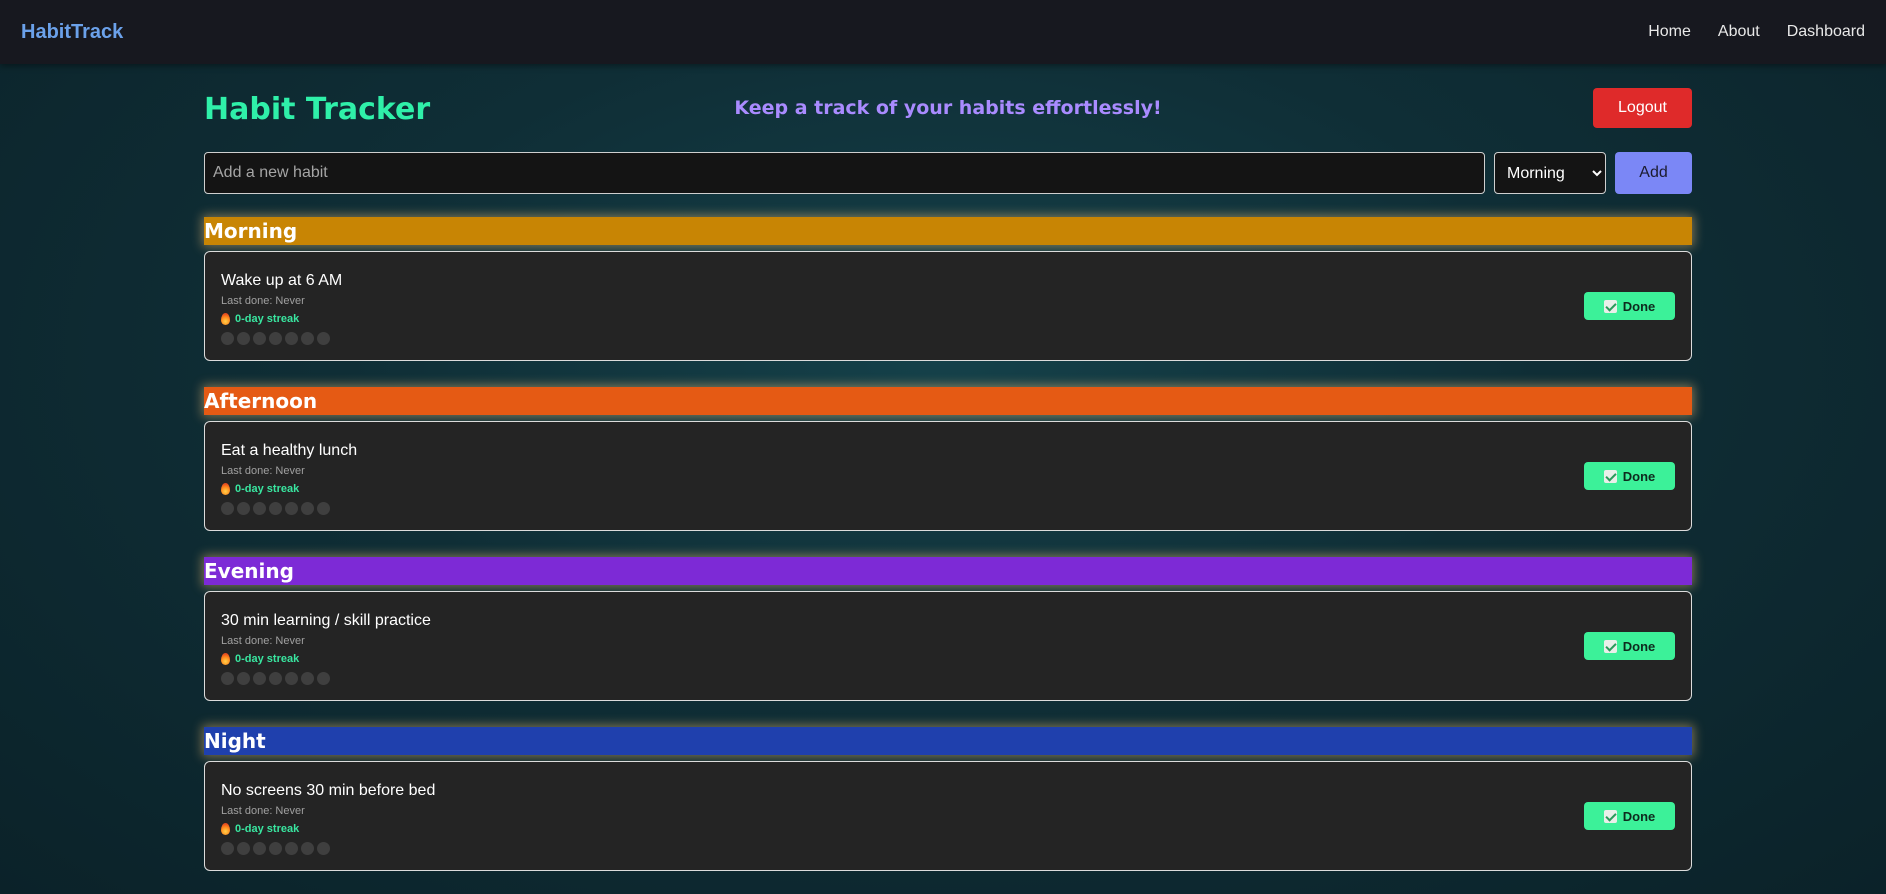 The height and width of the screenshot is (894, 1886). What do you see at coordinates (1642, 108) in the screenshot?
I see `logout-button: Logout` at bounding box center [1642, 108].